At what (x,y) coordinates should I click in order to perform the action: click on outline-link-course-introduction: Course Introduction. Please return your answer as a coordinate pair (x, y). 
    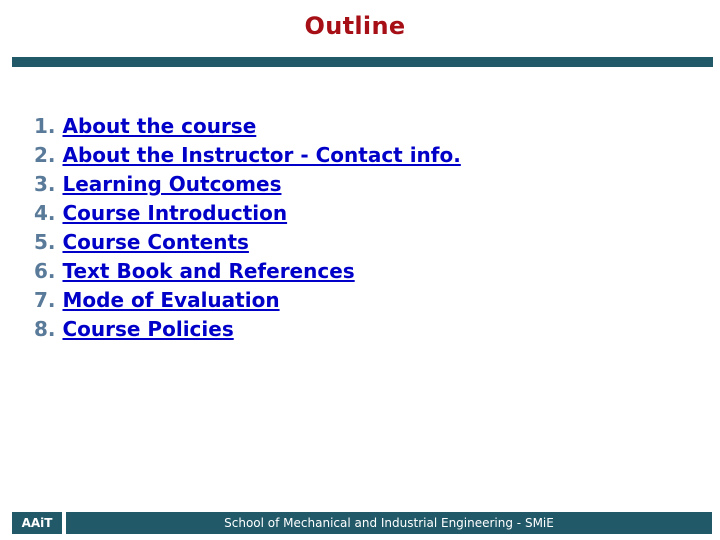
    Looking at the image, I should click on (174, 213).